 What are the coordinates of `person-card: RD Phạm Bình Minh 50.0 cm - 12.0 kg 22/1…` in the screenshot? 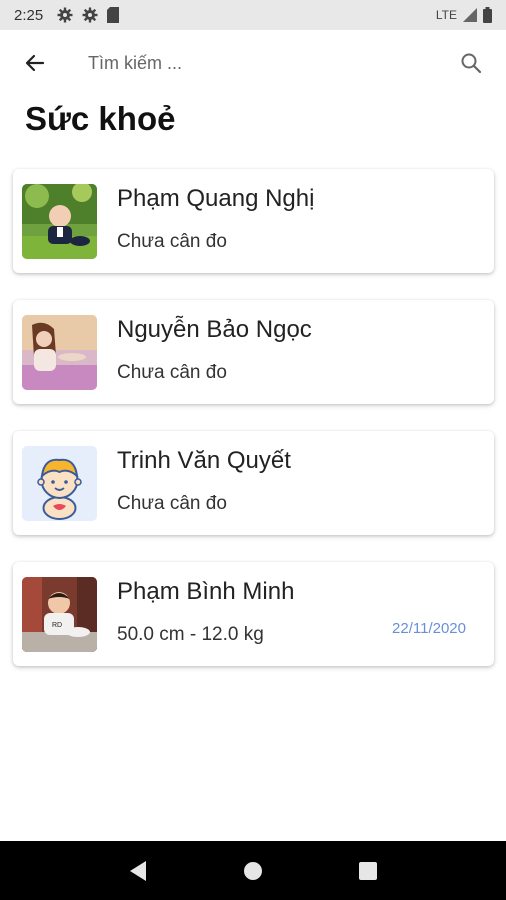 It's located at (253, 614).